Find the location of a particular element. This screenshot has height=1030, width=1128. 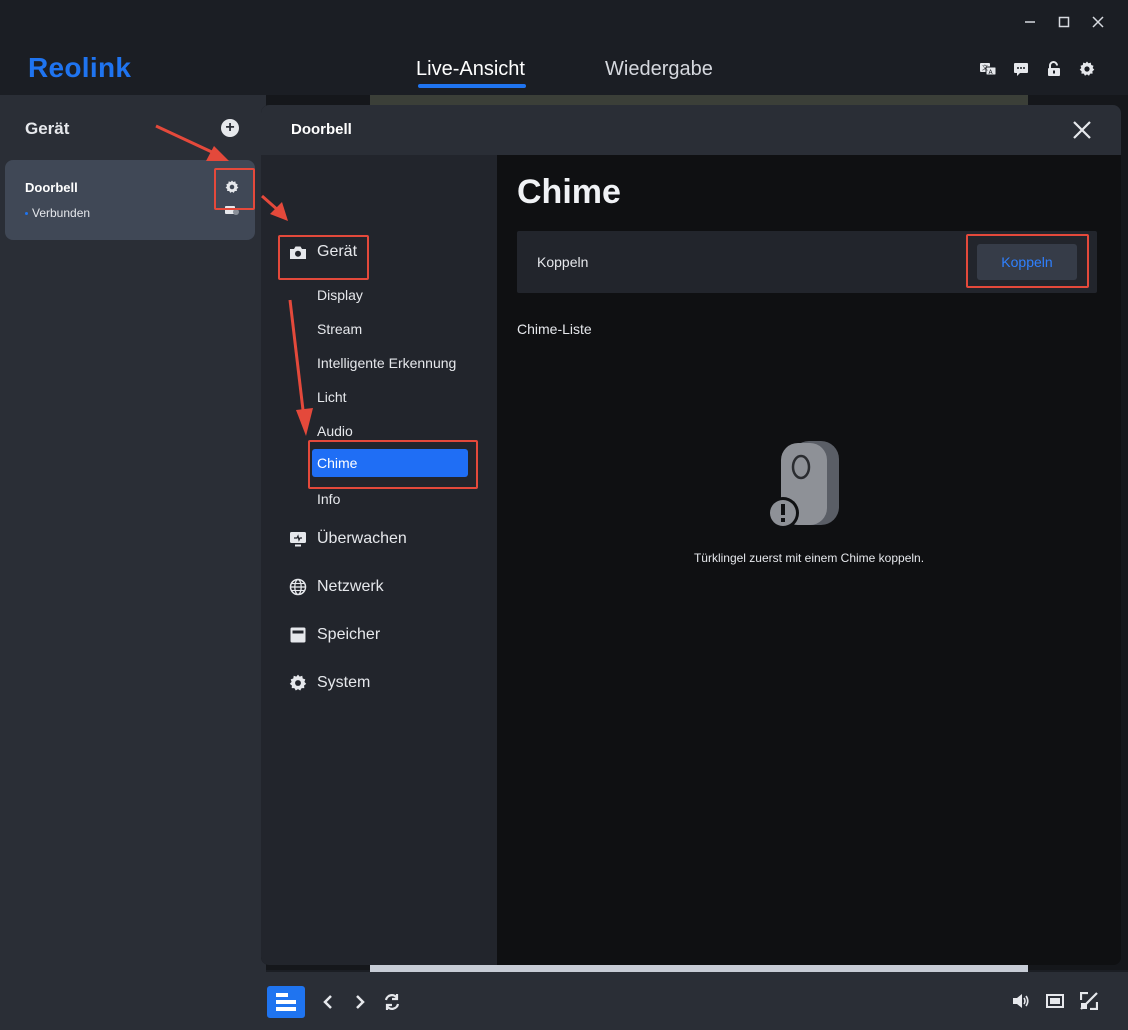

pair-label: Koppeln is located at coordinates (563, 262).